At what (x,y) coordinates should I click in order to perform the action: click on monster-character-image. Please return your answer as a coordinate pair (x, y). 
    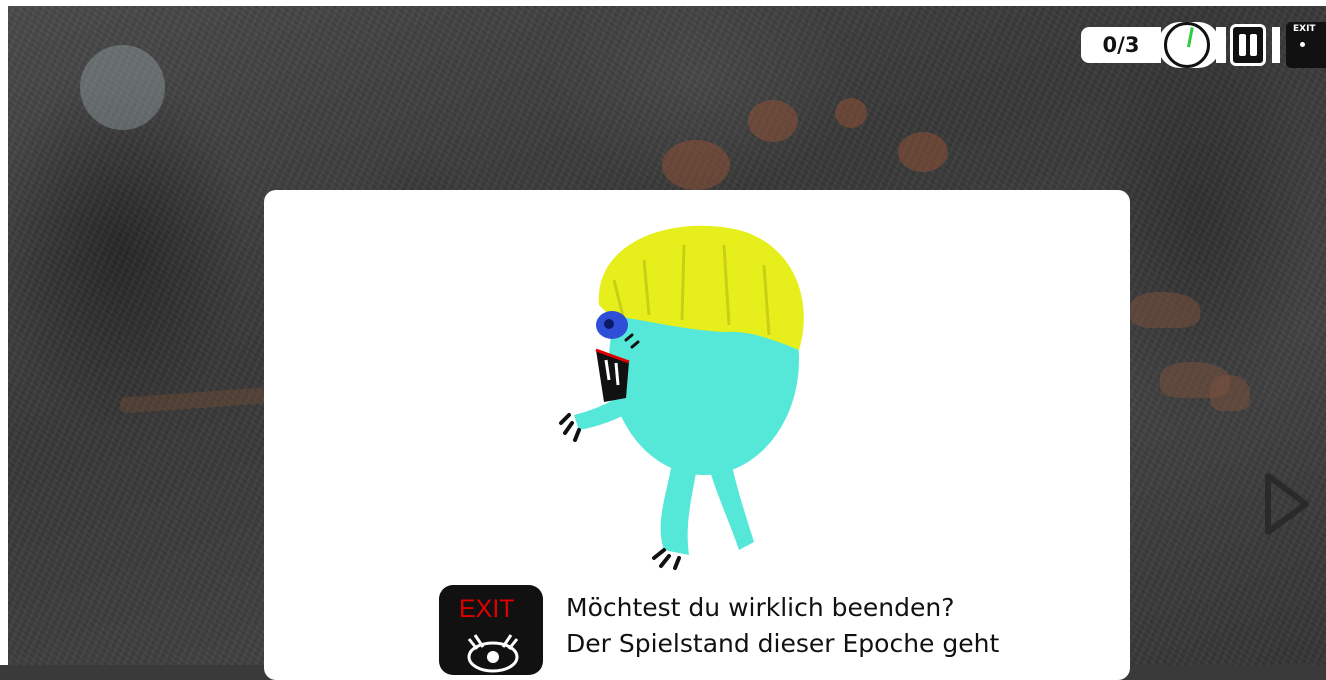
    Looking at the image, I should click on (681, 397).